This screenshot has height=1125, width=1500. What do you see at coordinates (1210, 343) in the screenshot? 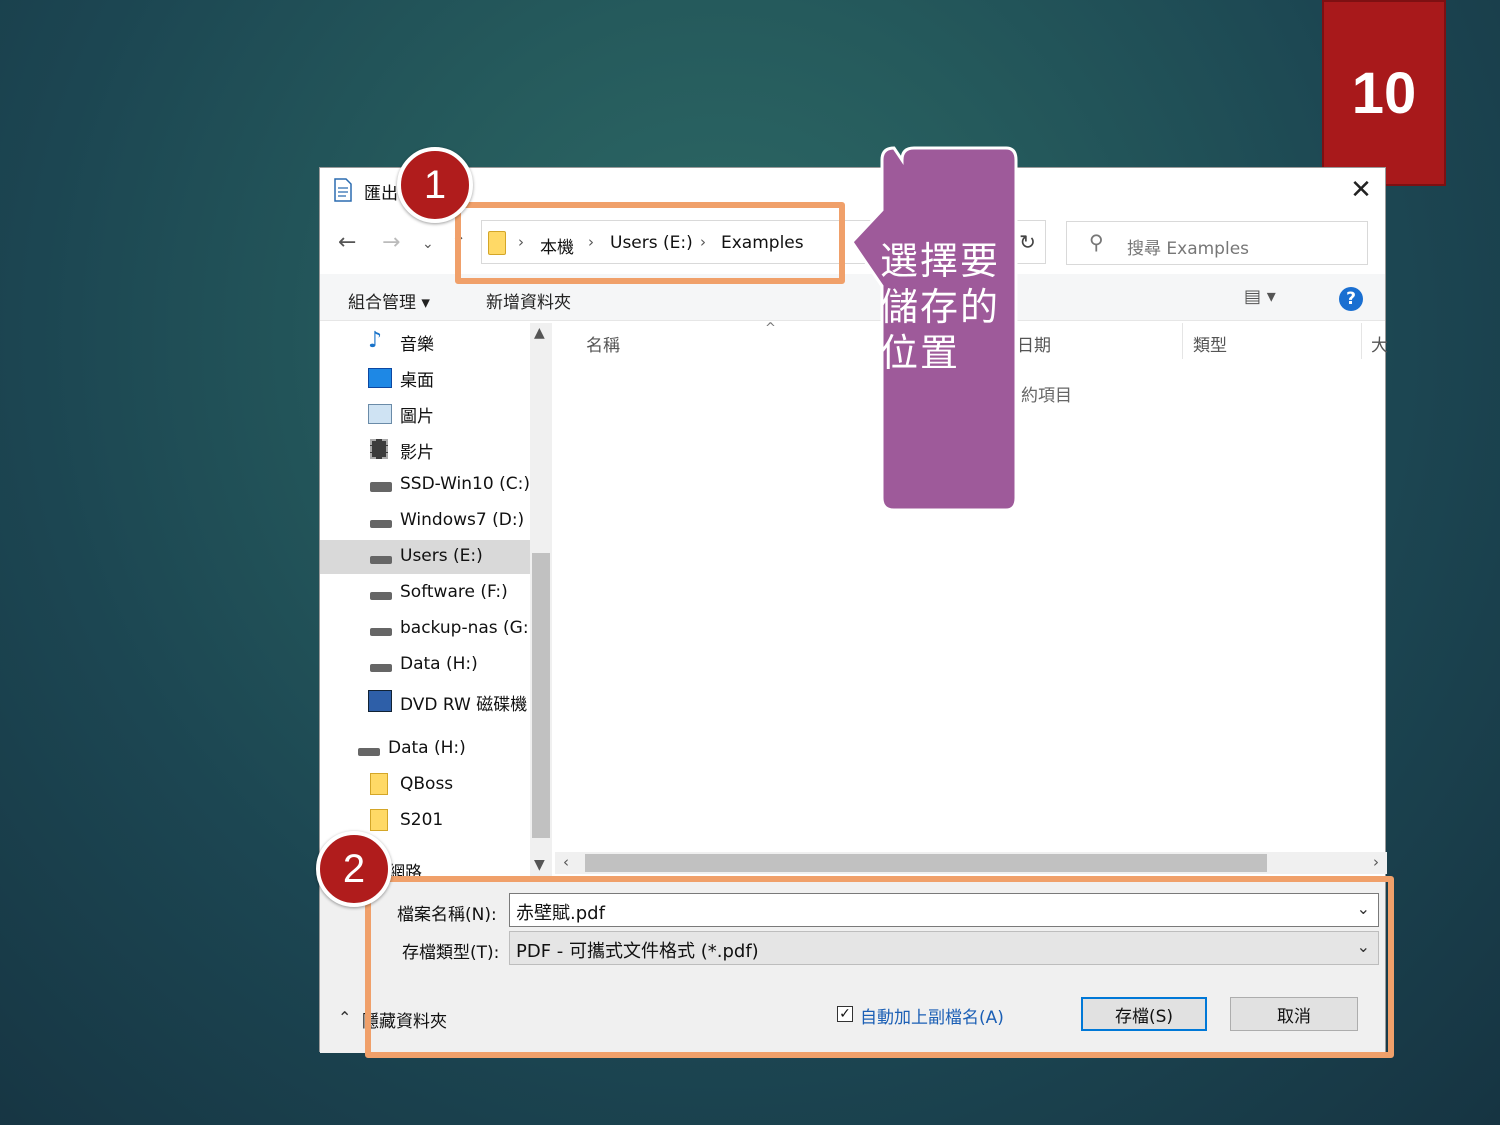
I see `column-header-type: 類型` at bounding box center [1210, 343].